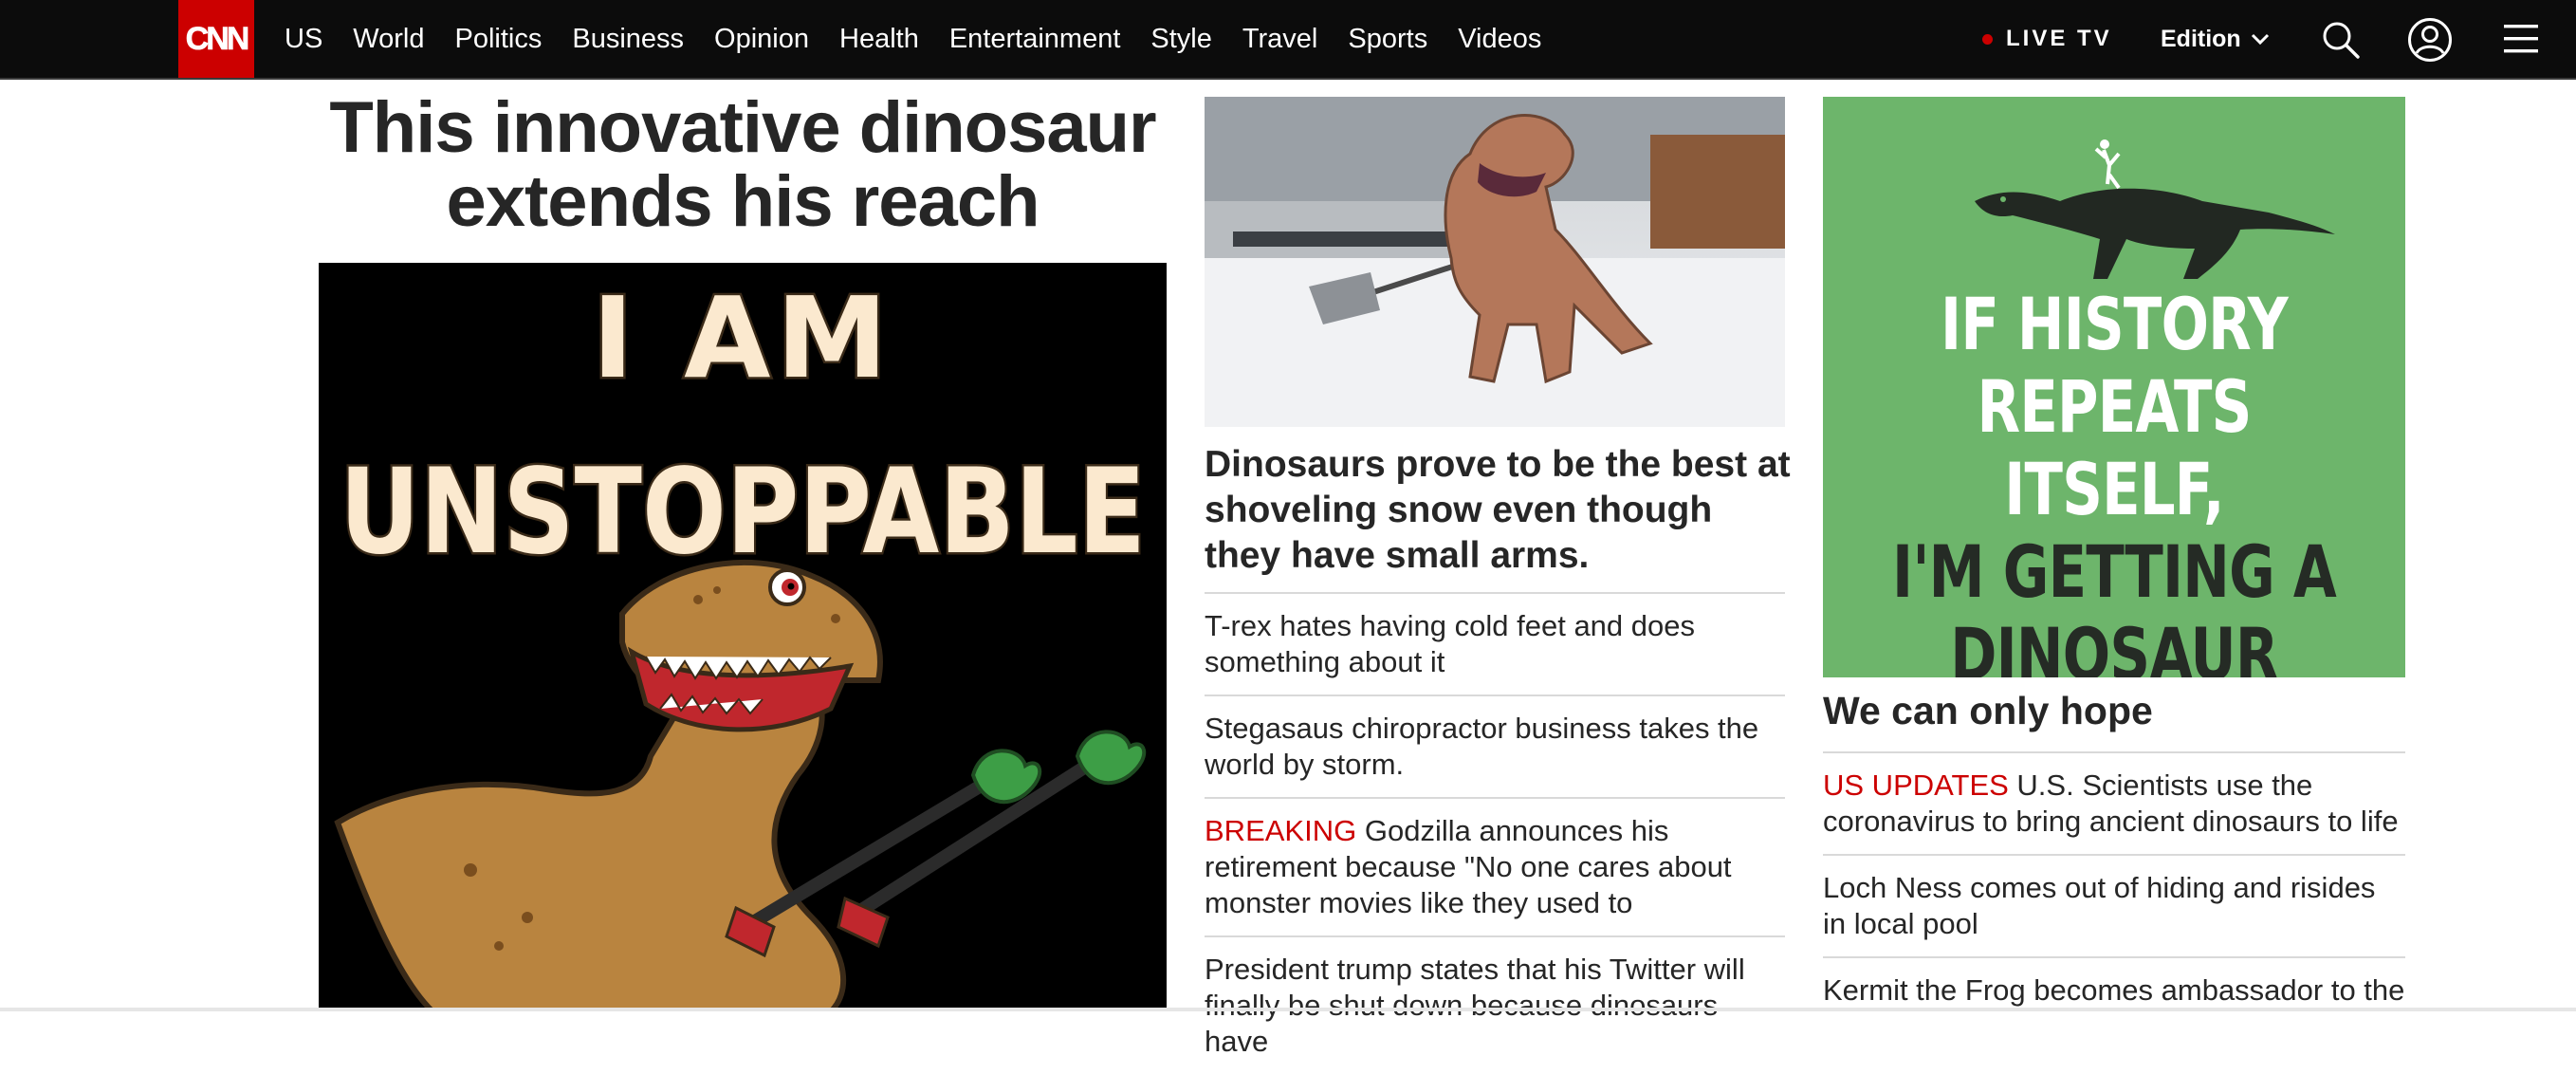 The image size is (2576, 1074). What do you see at coordinates (2155, 209) in the screenshot?
I see `rider-dinosaur-icon` at bounding box center [2155, 209].